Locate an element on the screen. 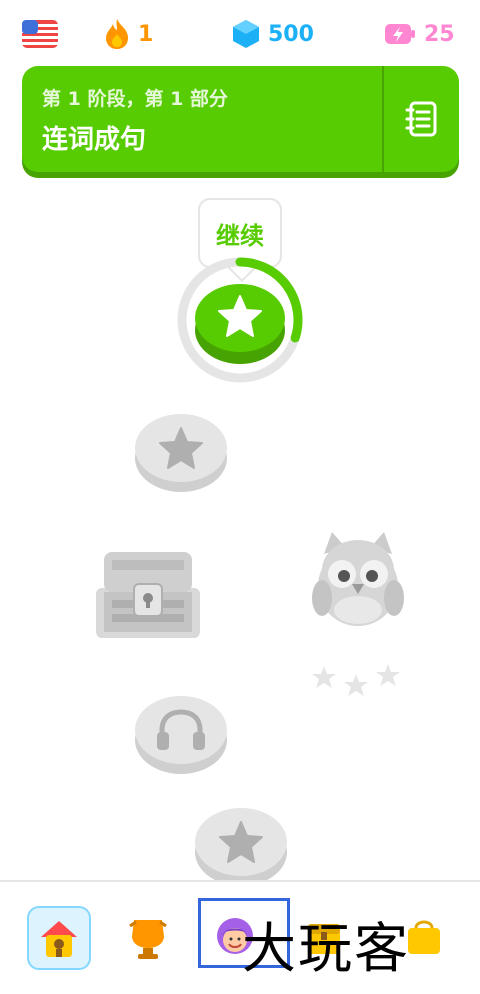 This screenshot has width=480, height=994. home-icon is located at coordinates (59, 939).